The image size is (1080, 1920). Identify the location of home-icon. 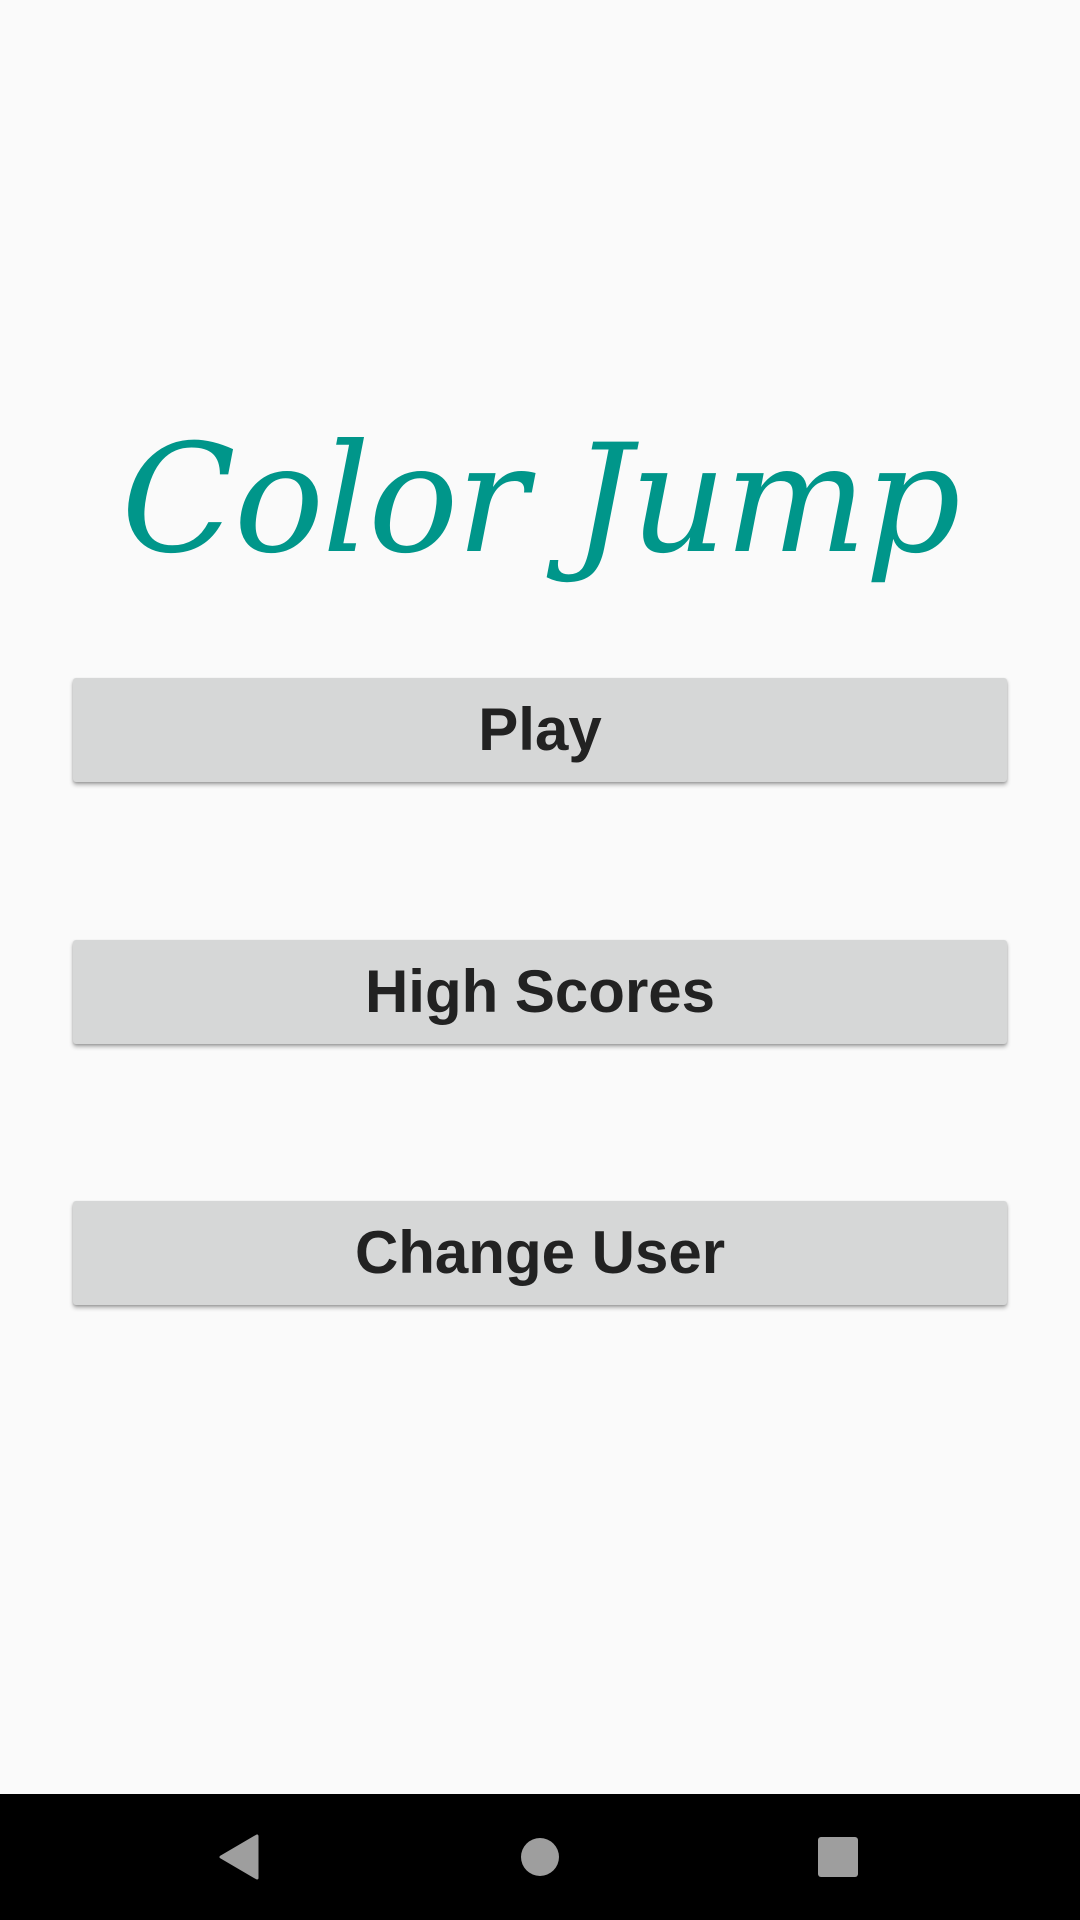
(540, 1857).